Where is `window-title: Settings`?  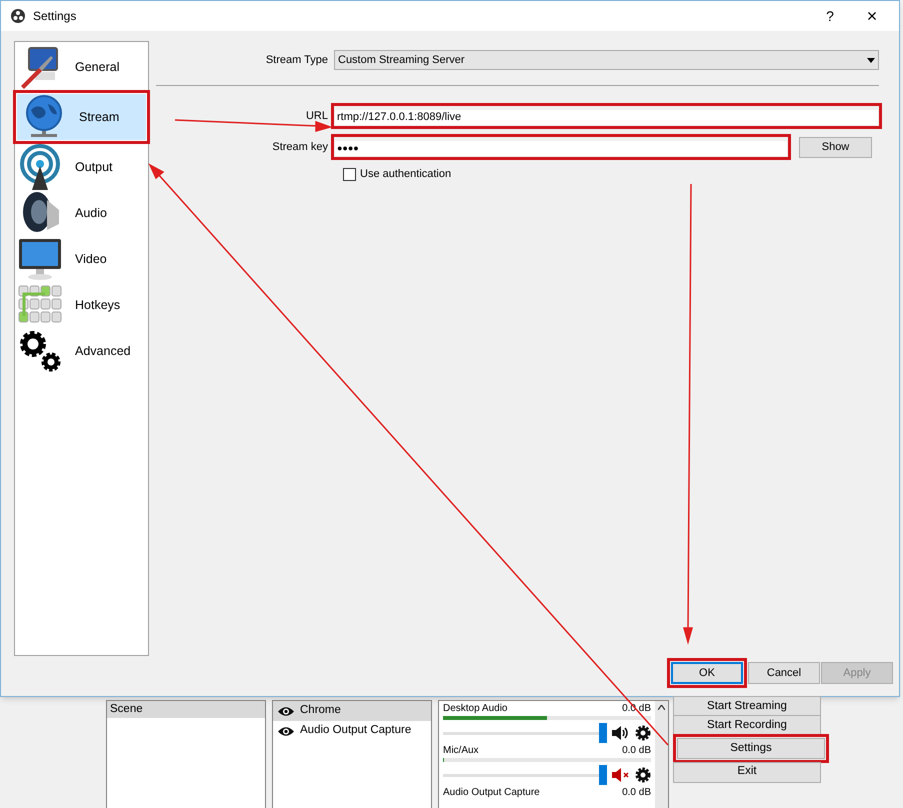
window-title: Settings is located at coordinates (54, 16).